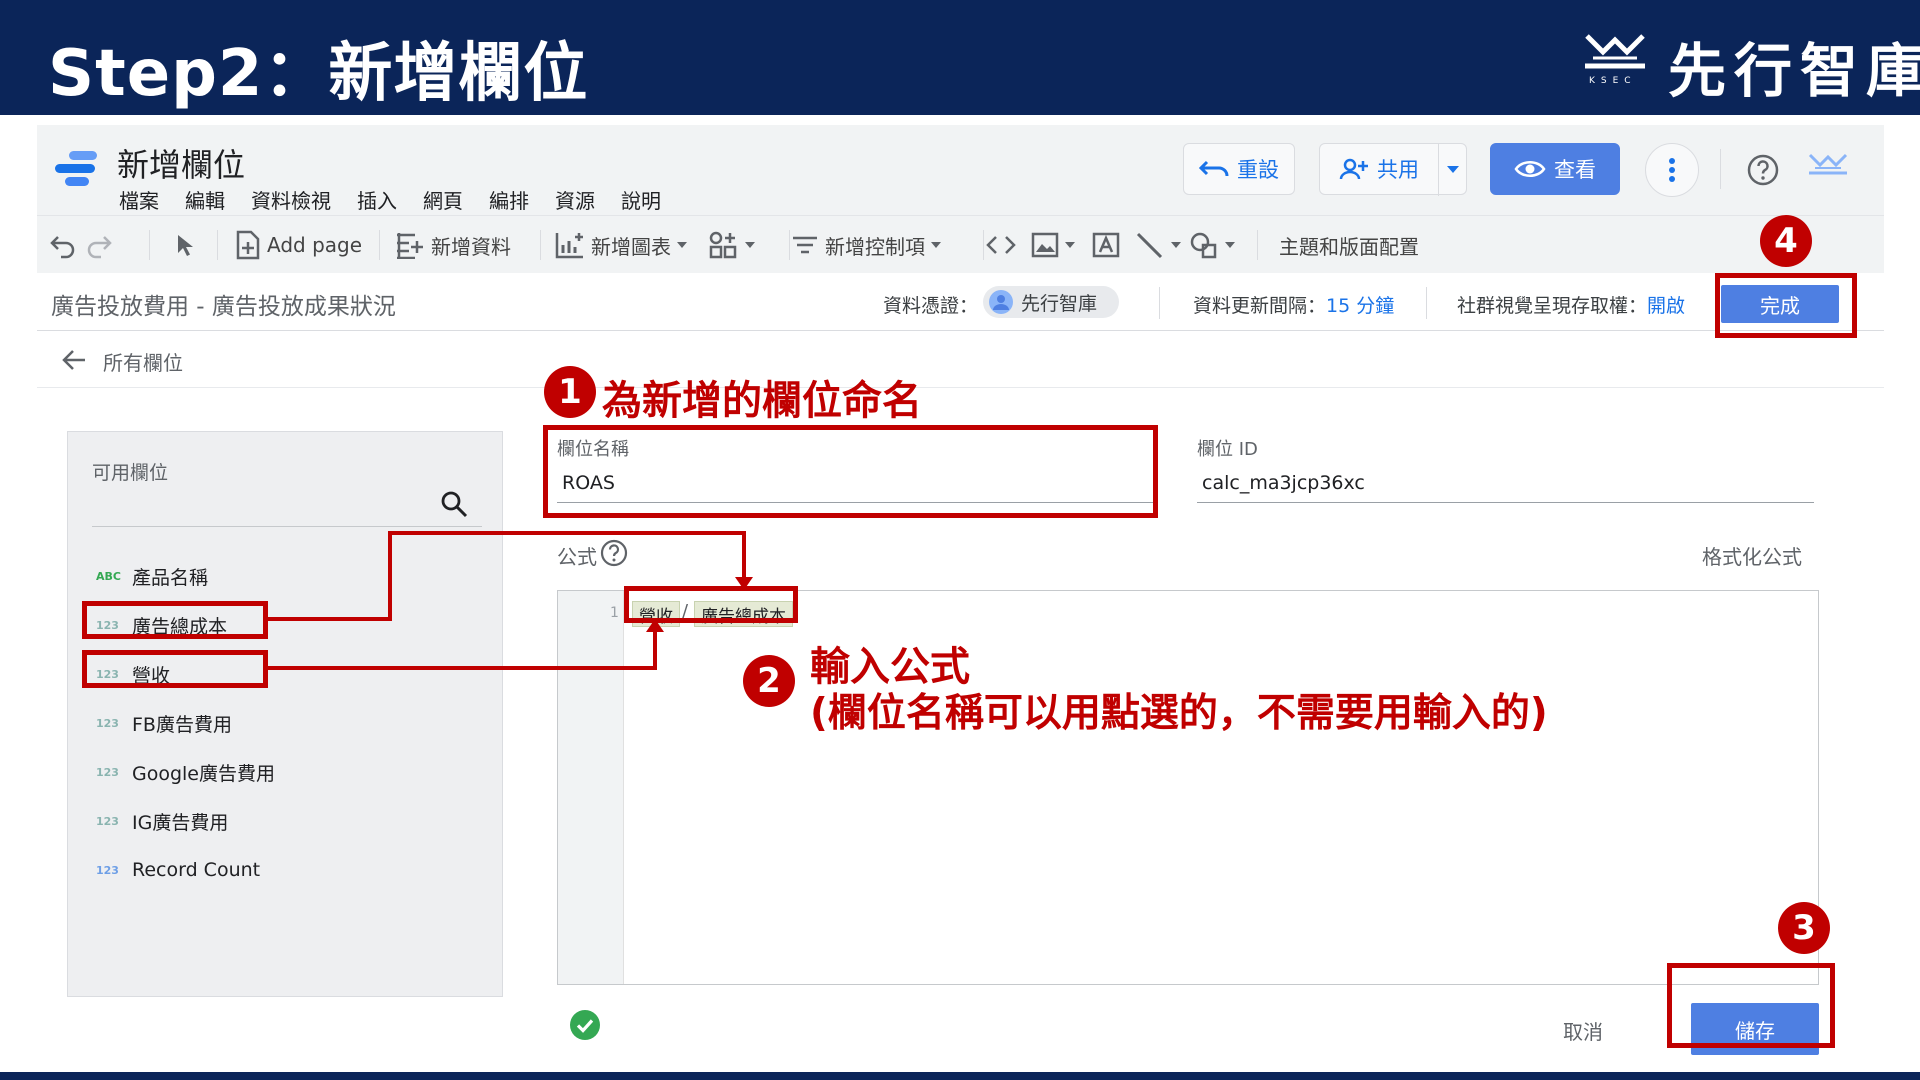  What do you see at coordinates (769, 681) in the screenshot?
I see `step-badge-2: 2` at bounding box center [769, 681].